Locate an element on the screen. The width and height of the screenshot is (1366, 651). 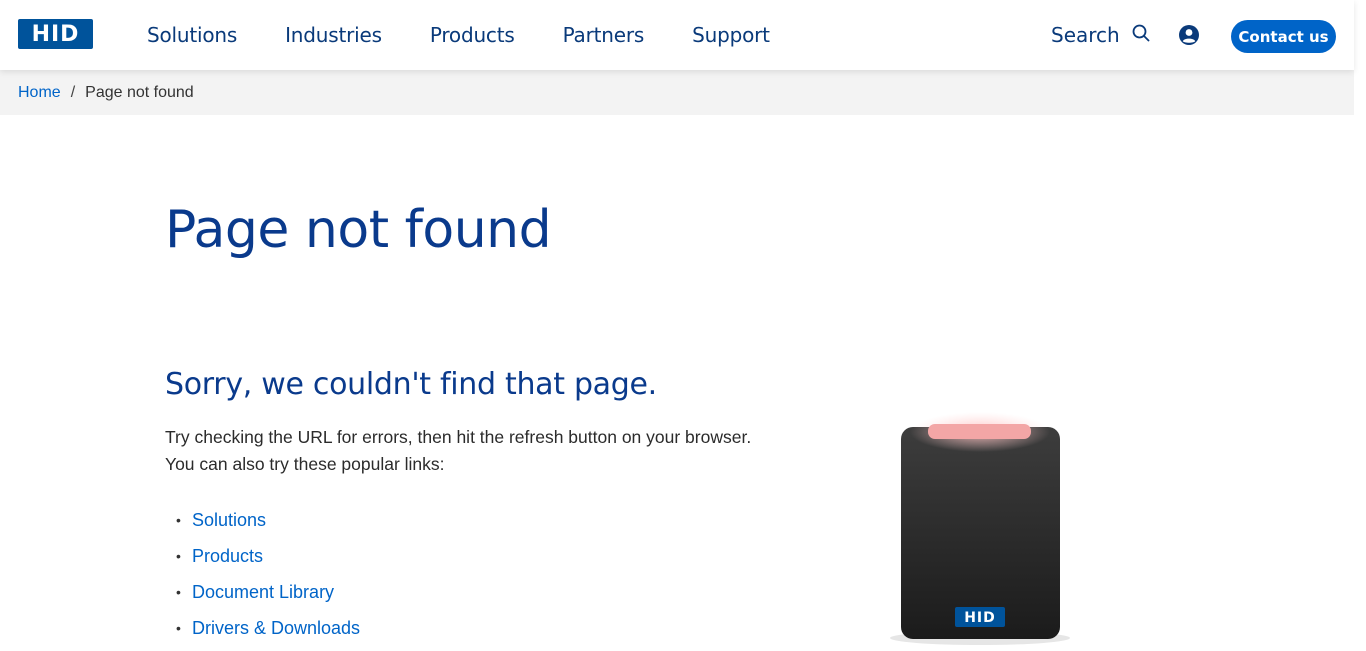
contact-us-button: Contact us is located at coordinates (1283, 36).